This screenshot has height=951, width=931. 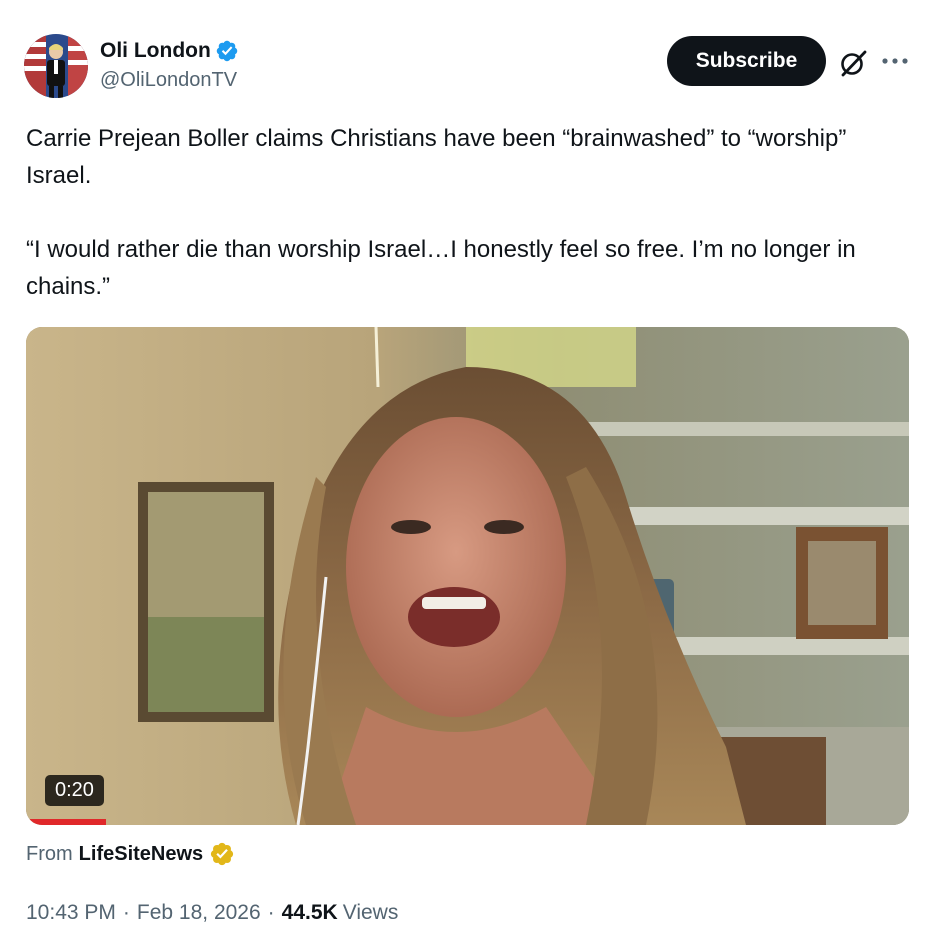 What do you see at coordinates (309, 912) in the screenshot?
I see `views-count: 44.5K` at bounding box center [309, 912].